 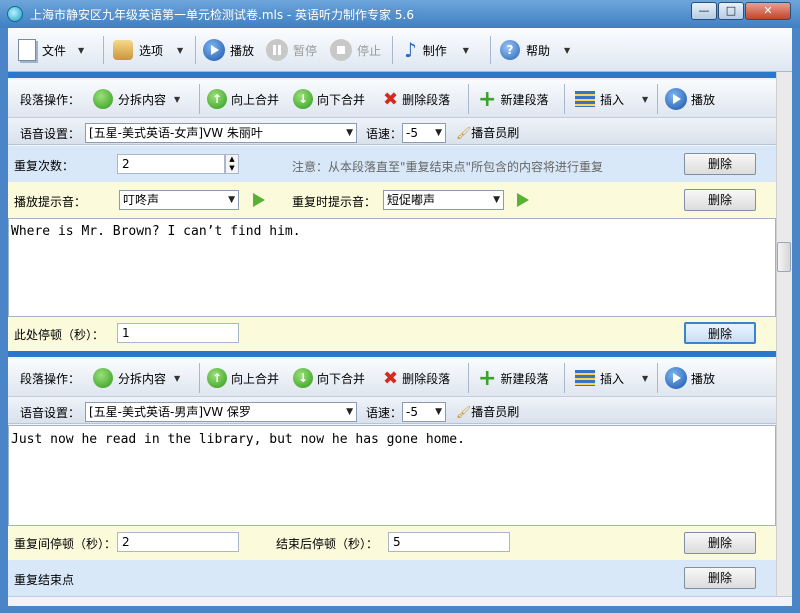 What do you see at coordinates (123, 50) in the screenshot?
I see `options-icon` at bounding box center [123, 50].